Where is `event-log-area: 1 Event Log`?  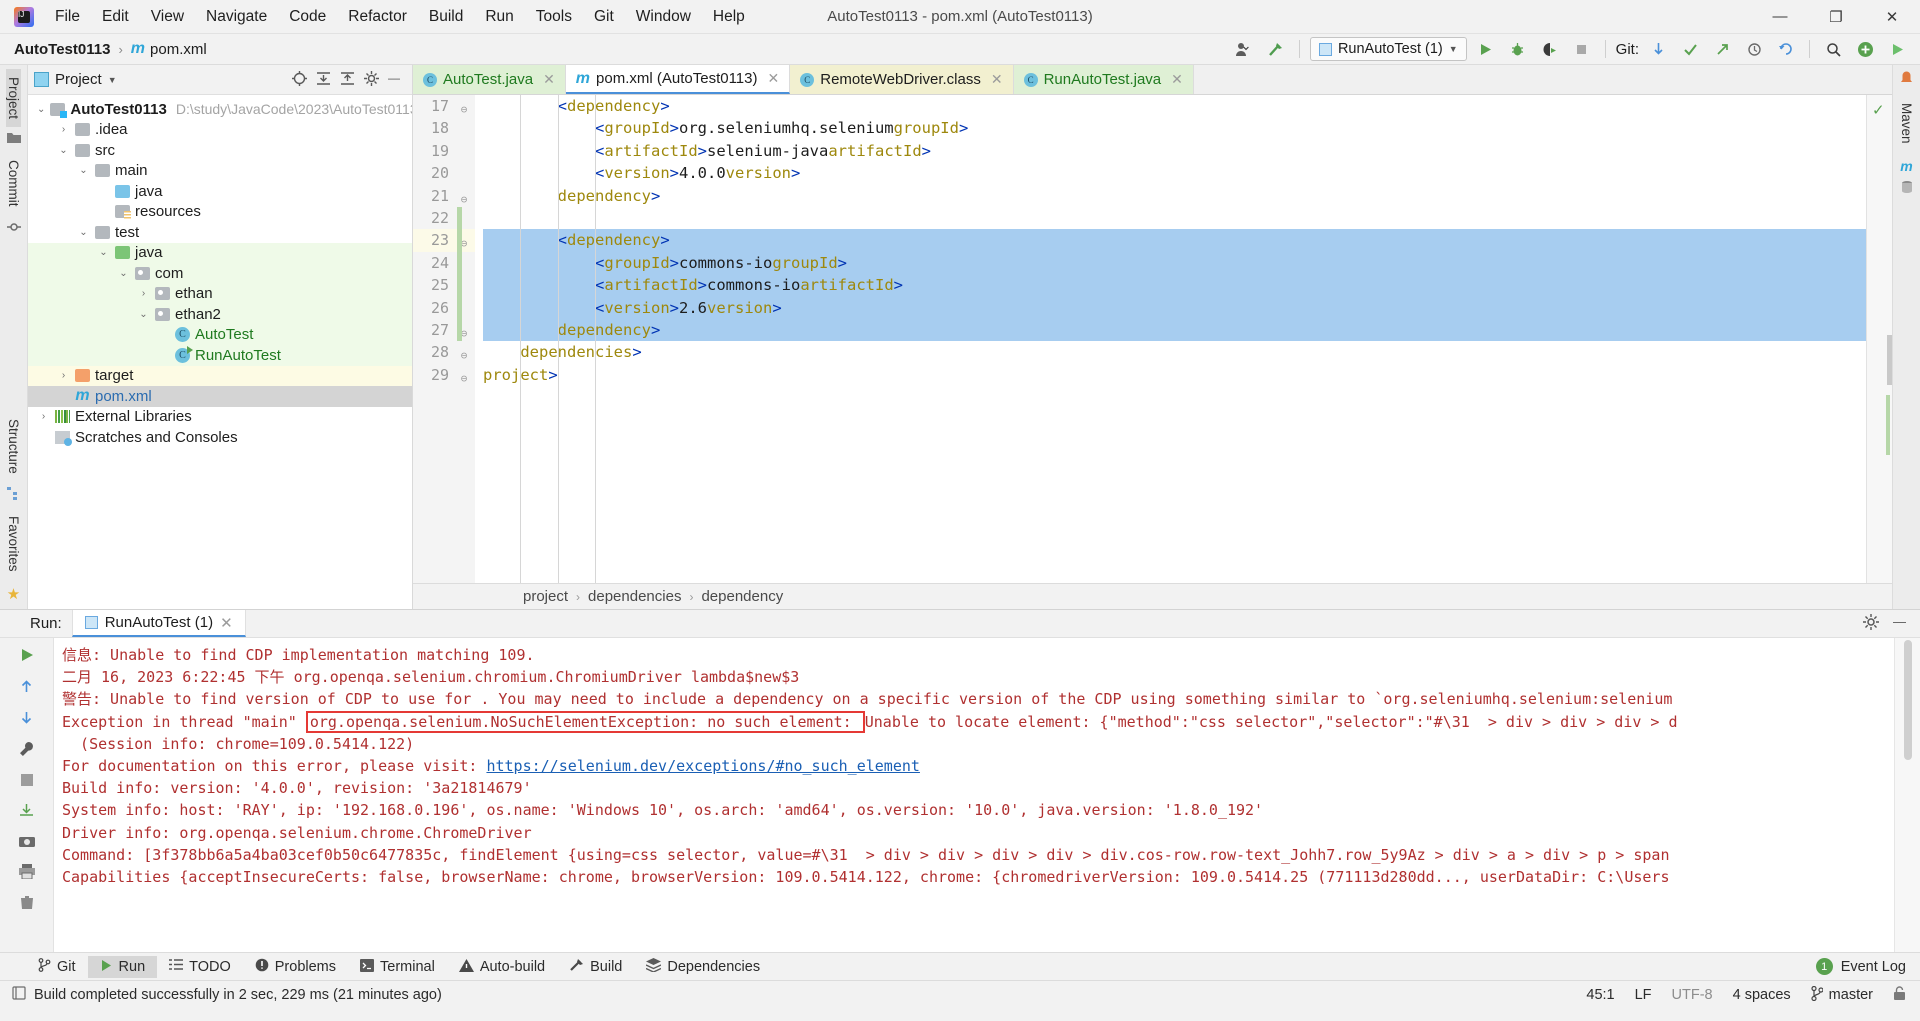 event-log-area: 1 Event Log is located at coordinates (1867, 966).